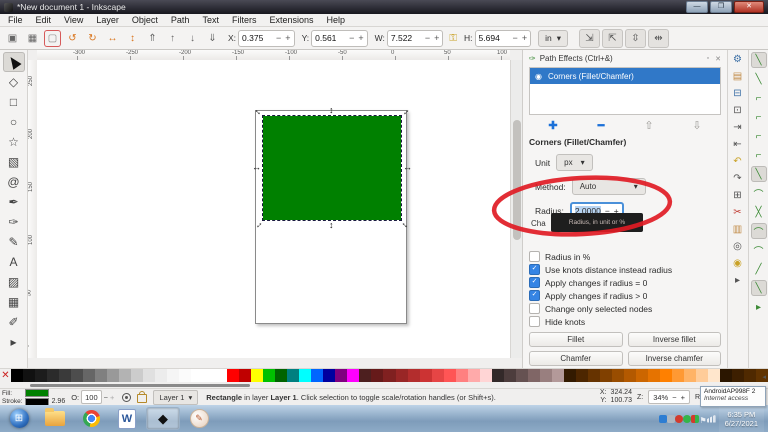 This screenshot has width=768, height=432. What do you see at coordinates (91, 397) in the screenshot?
I see `opacity-value: 100` at bounding box center [91, 397].